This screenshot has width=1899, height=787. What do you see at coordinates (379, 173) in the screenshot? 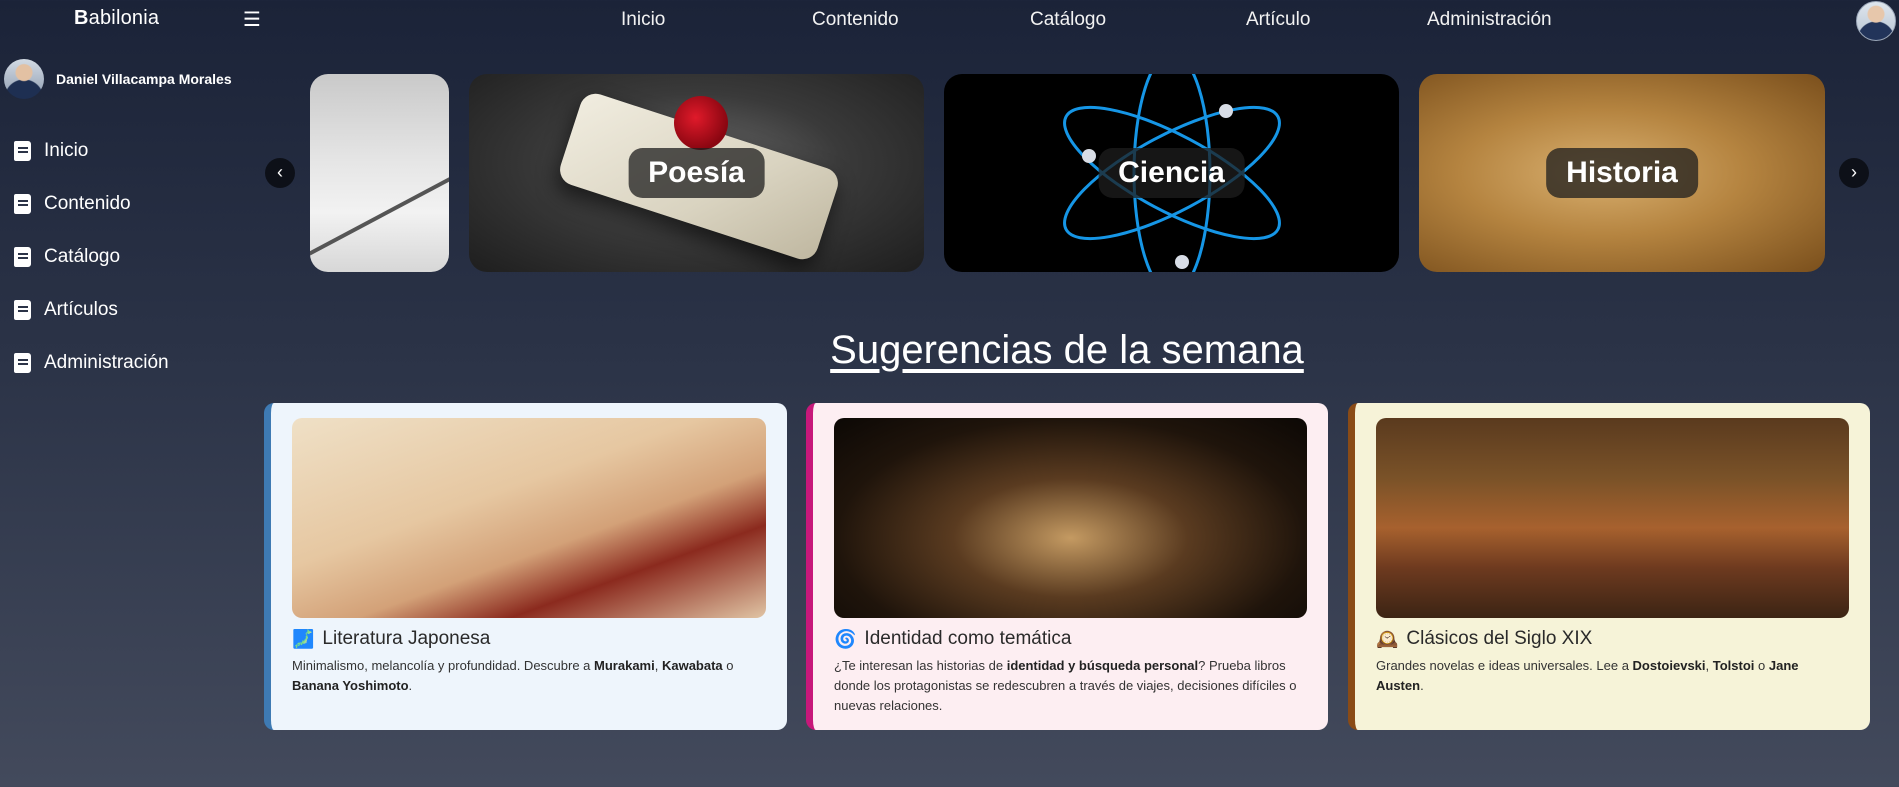
I see `carousel-slide-partial` at bounding box center [379, 173].